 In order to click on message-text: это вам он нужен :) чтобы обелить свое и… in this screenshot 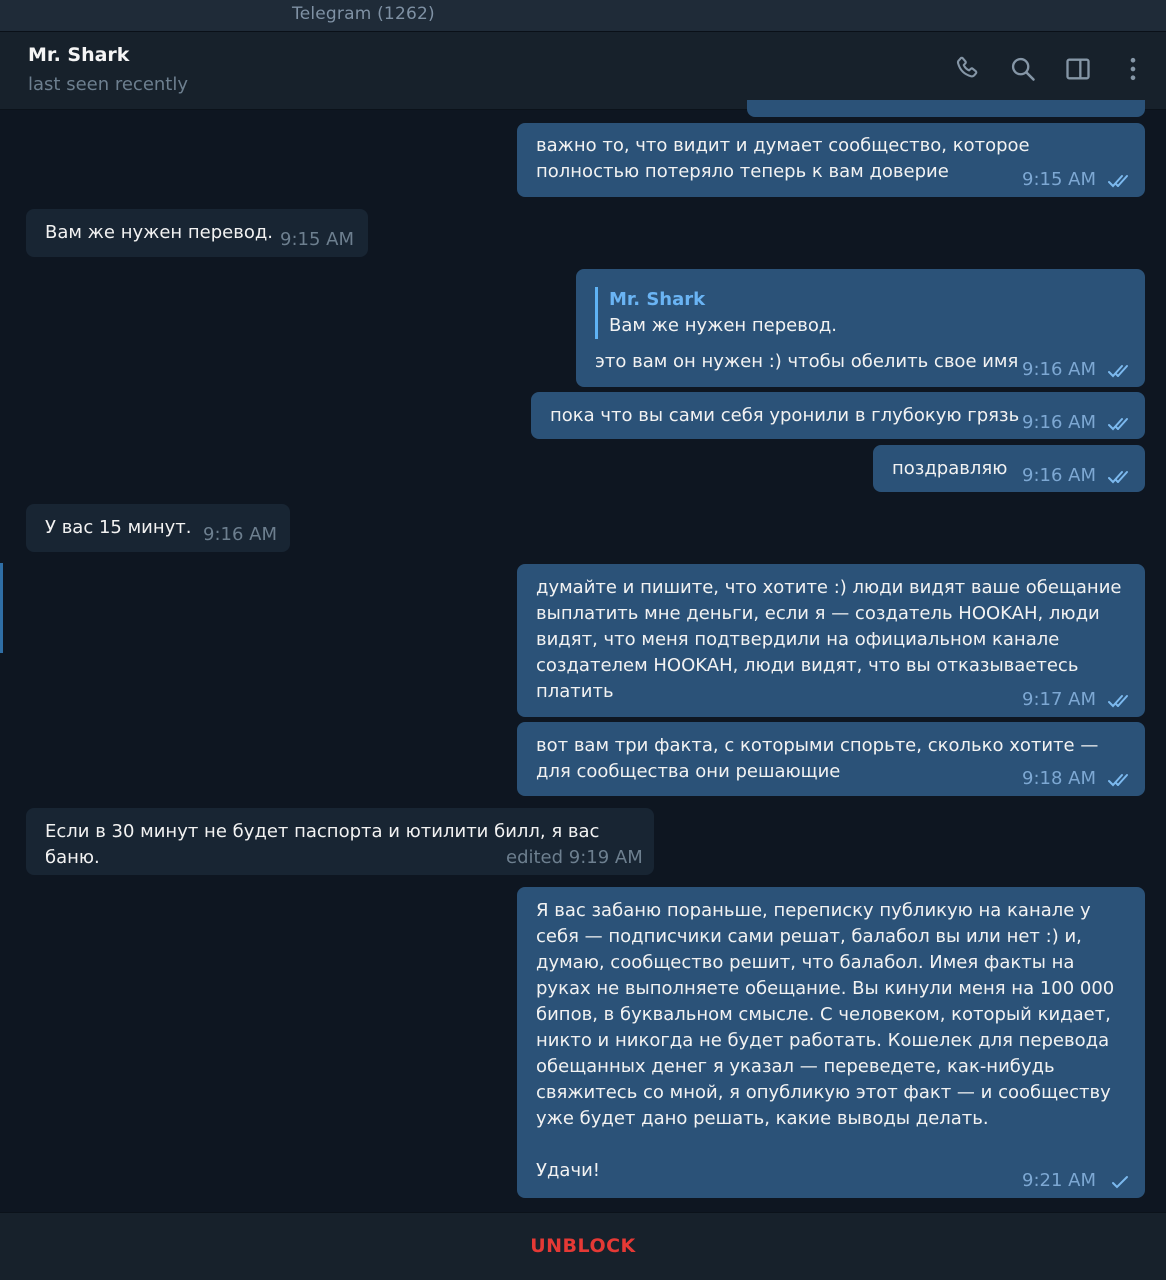, I will do `click(807, 361)`.